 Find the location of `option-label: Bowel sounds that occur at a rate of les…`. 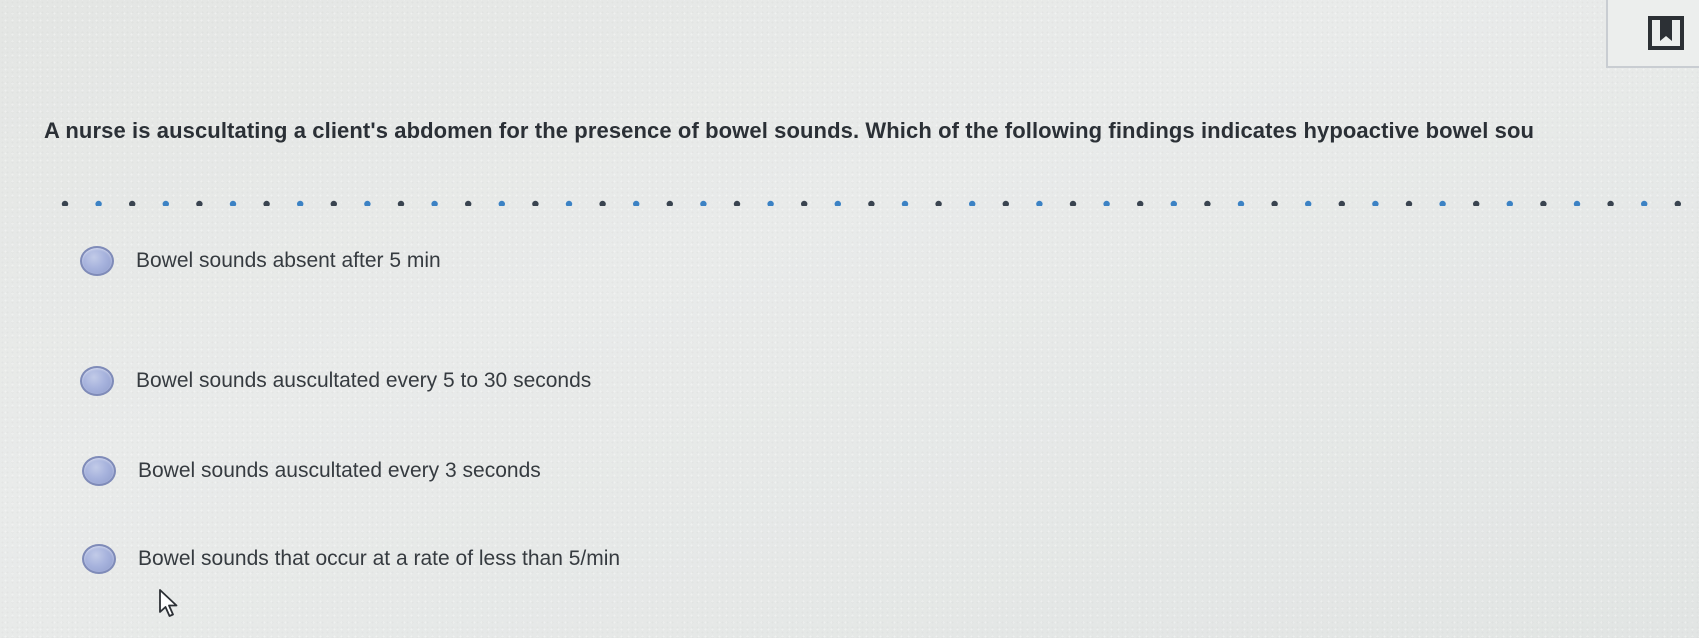

option-label: Bowel sounds that occur at a rate of les… is located at coordinates (379, 558).